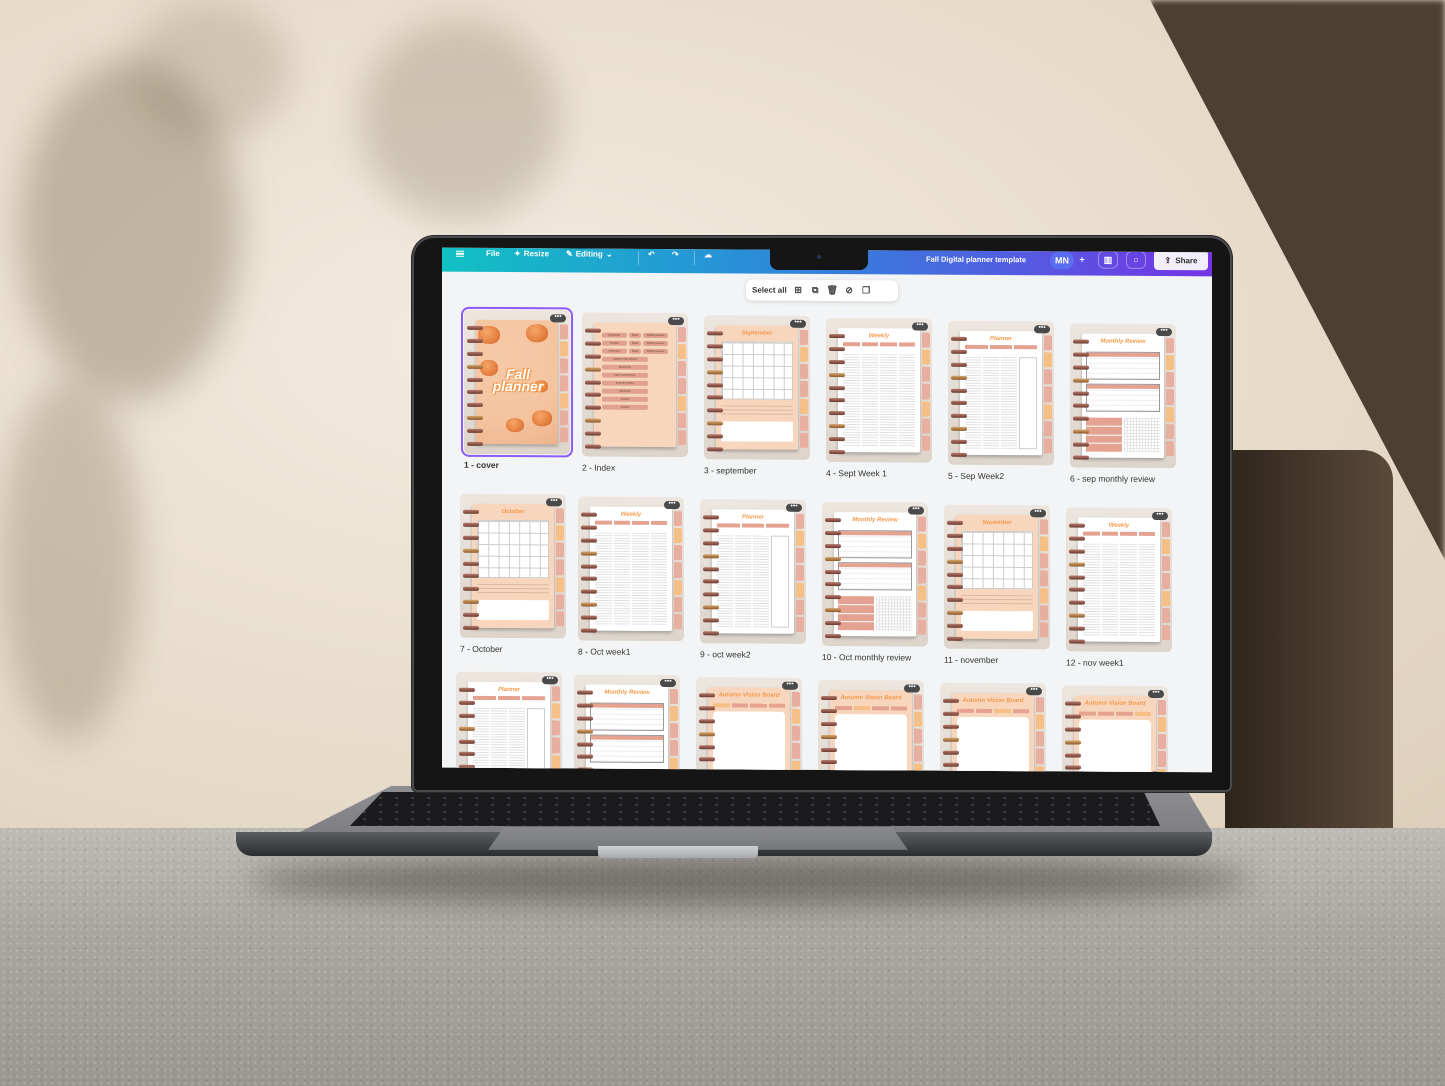 The image size is (1445, 1086). I want to click on page-label: 3 - september, so click(757, 470).